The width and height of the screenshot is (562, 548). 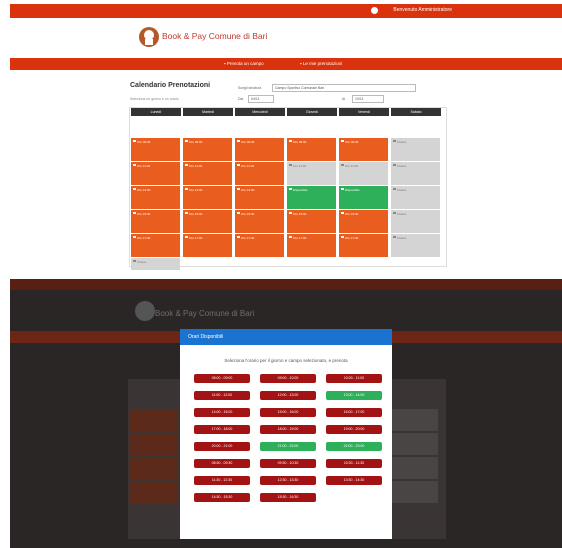 What do you see at coordinates (261, 99) in the screenshot?
I see `date-from-input: 04/11` at bounding box center [261, 99].